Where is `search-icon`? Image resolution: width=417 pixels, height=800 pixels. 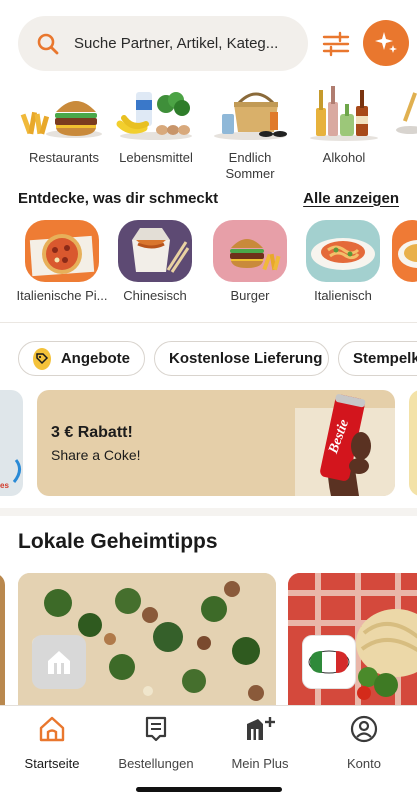 search-icon is located at coordinates (48, 43).